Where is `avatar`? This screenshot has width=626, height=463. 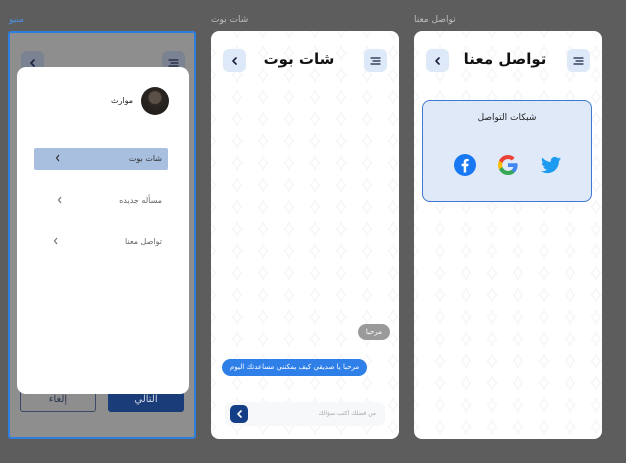
avatar is located at coordinates (155, 101).